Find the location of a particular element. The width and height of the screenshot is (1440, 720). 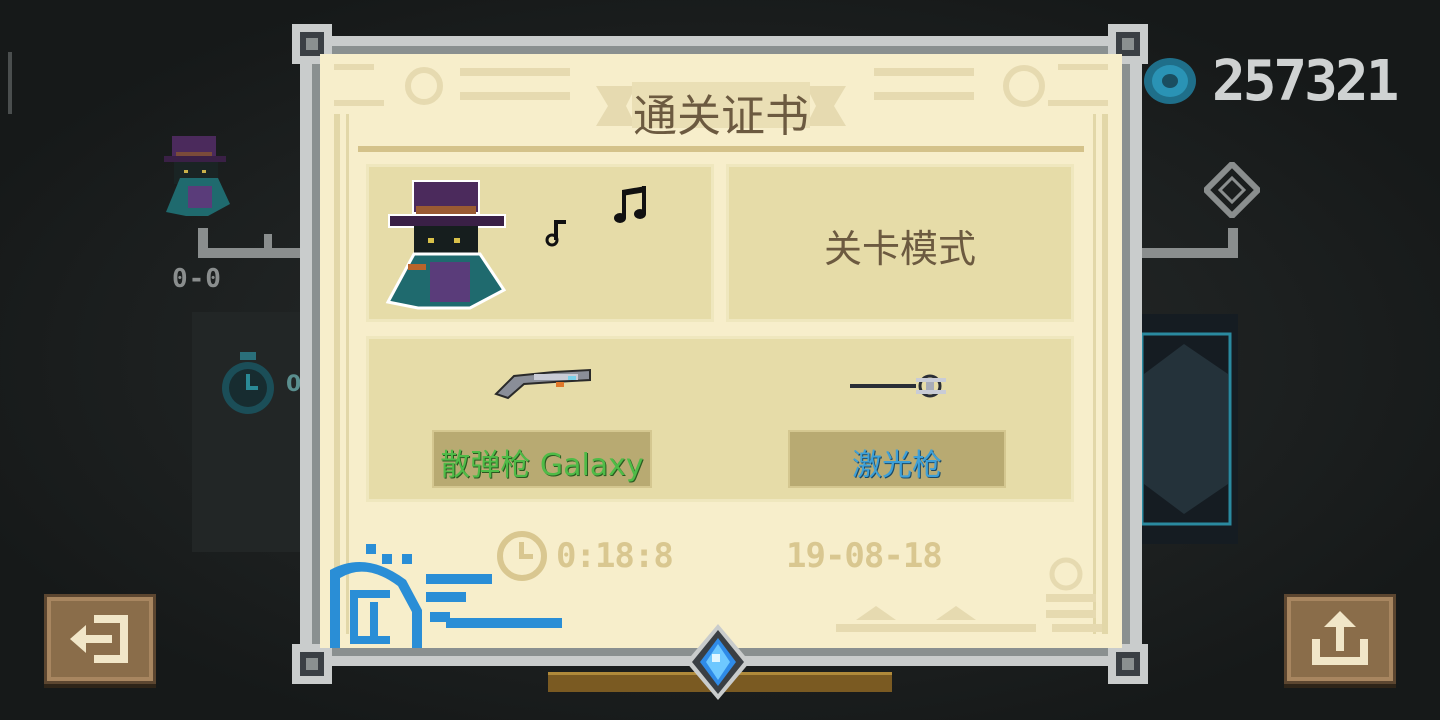

share-button is located at coordinates (1340, 639).